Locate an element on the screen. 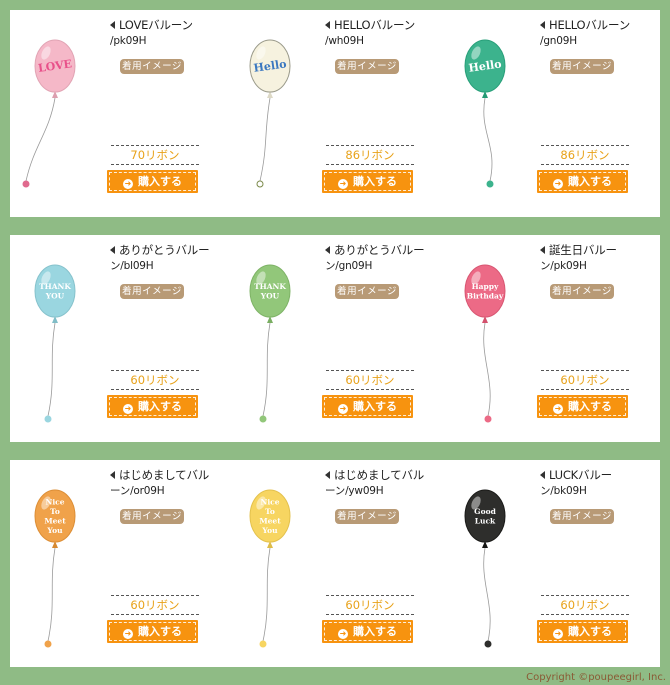  balloon-print-text: YOU is located at coordinates (270, 295).